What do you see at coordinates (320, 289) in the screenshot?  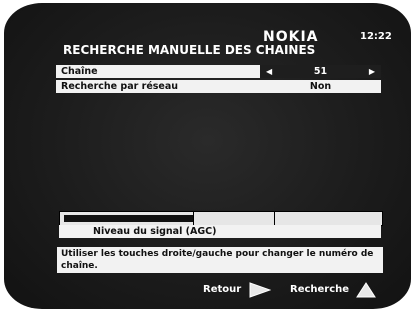 I see `search-button-label: Recherche` at bounding box center [320, 289].